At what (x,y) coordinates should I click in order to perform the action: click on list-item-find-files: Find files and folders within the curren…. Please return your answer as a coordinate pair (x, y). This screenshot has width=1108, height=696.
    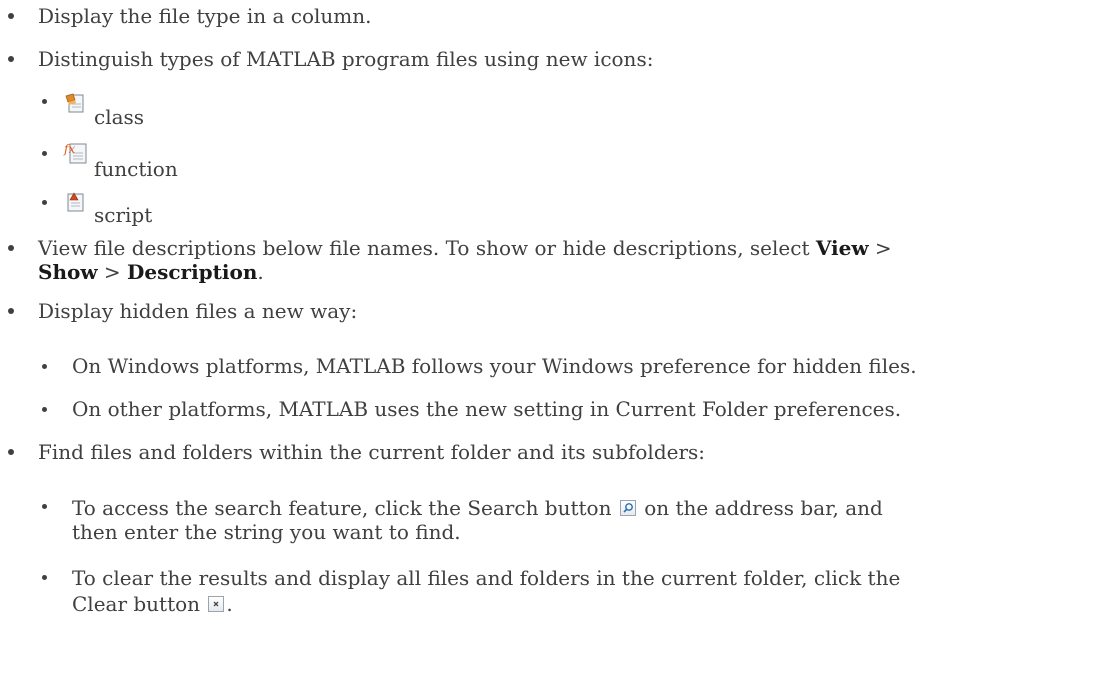
    Looking at the image, I should click on (372, 452).